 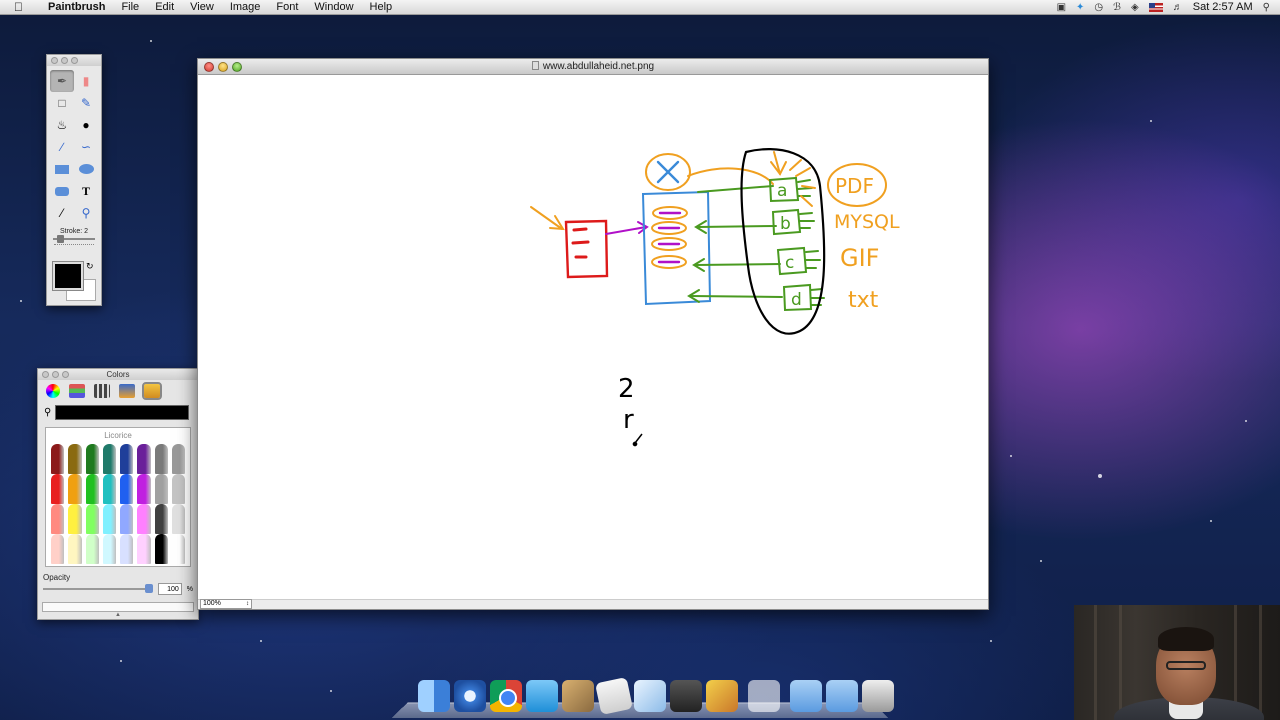 What do you see at coordinates (68, 276) in the screenshot?
I see `primary-color-well` at bounding box center [68, 276].